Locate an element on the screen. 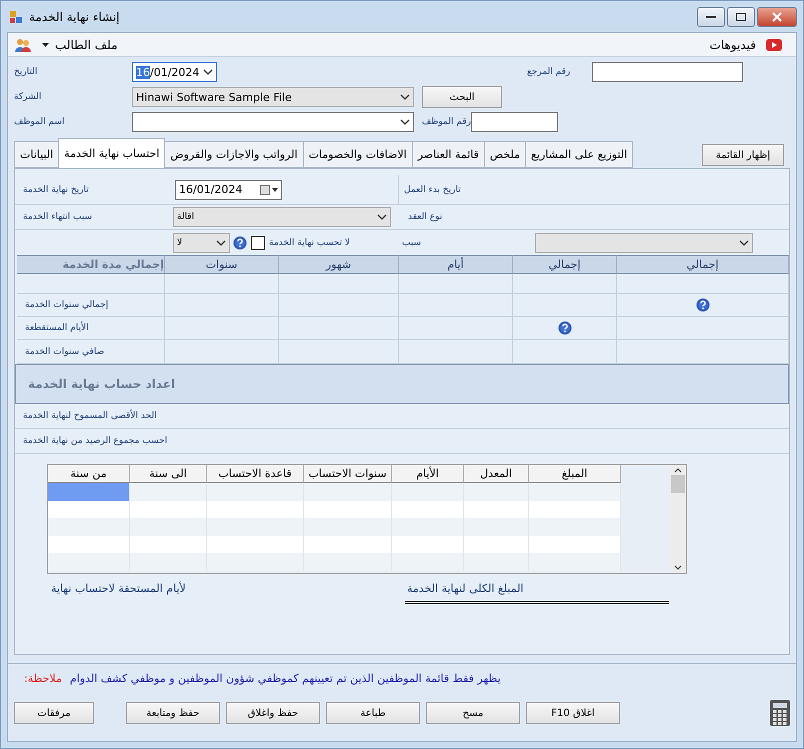 The width and height of the screenshot is (804, 749). footer-button: مرفقات is located at coordinates (54, 713).